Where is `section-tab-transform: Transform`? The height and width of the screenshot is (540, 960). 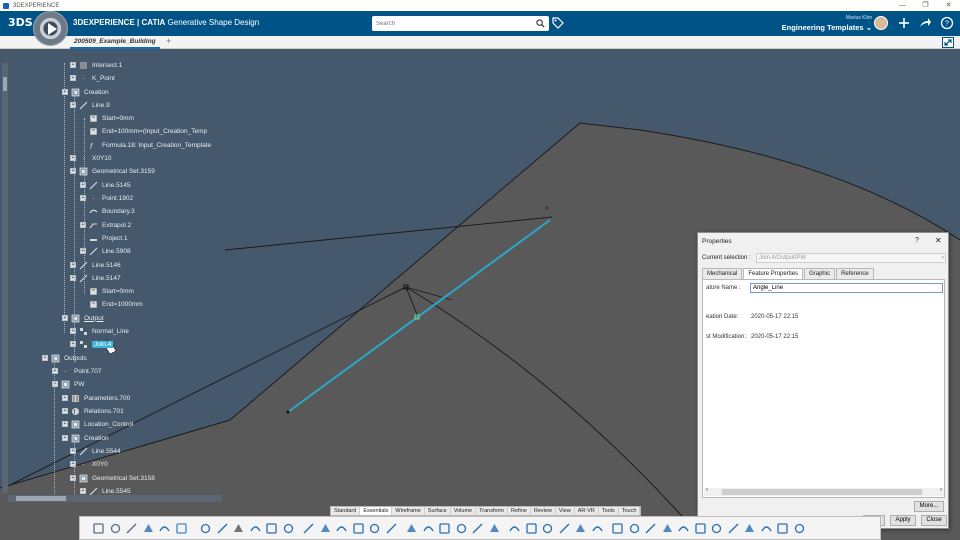 section-tab-transform: Transform is located at coordinates (492, 511).